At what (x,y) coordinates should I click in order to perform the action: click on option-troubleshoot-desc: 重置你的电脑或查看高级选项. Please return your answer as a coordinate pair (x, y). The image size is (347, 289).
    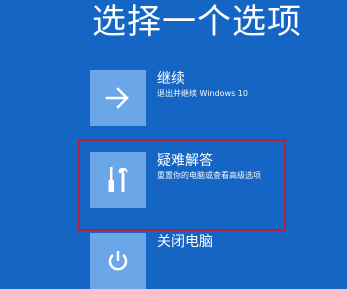
    Looking at the image, I should click on (209, 175).